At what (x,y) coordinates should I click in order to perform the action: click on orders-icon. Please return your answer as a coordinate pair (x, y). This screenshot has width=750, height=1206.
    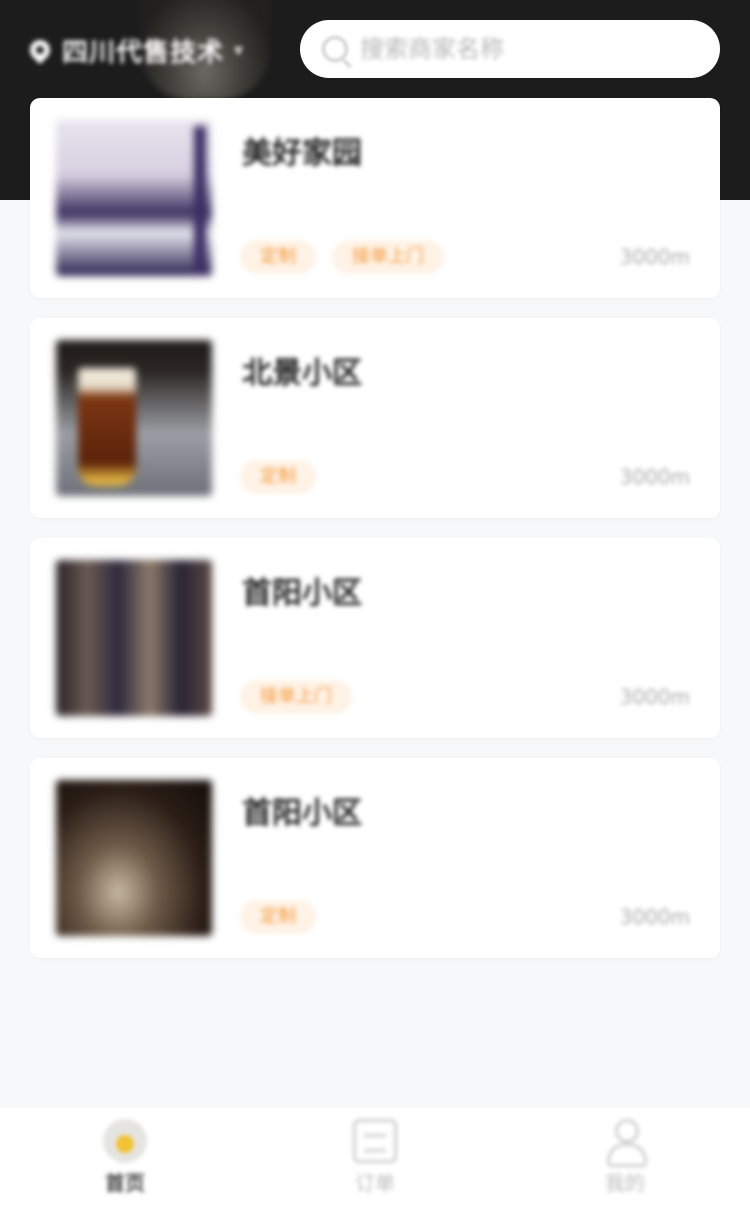
    Looking at the image, I should click on (375, 1140).